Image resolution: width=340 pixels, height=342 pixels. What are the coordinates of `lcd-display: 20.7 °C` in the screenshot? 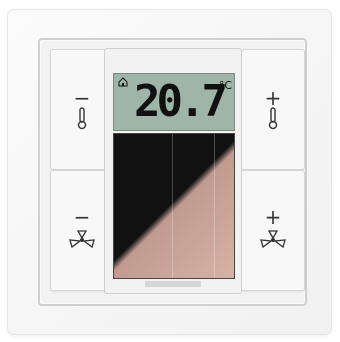 It's located at (174, 102).